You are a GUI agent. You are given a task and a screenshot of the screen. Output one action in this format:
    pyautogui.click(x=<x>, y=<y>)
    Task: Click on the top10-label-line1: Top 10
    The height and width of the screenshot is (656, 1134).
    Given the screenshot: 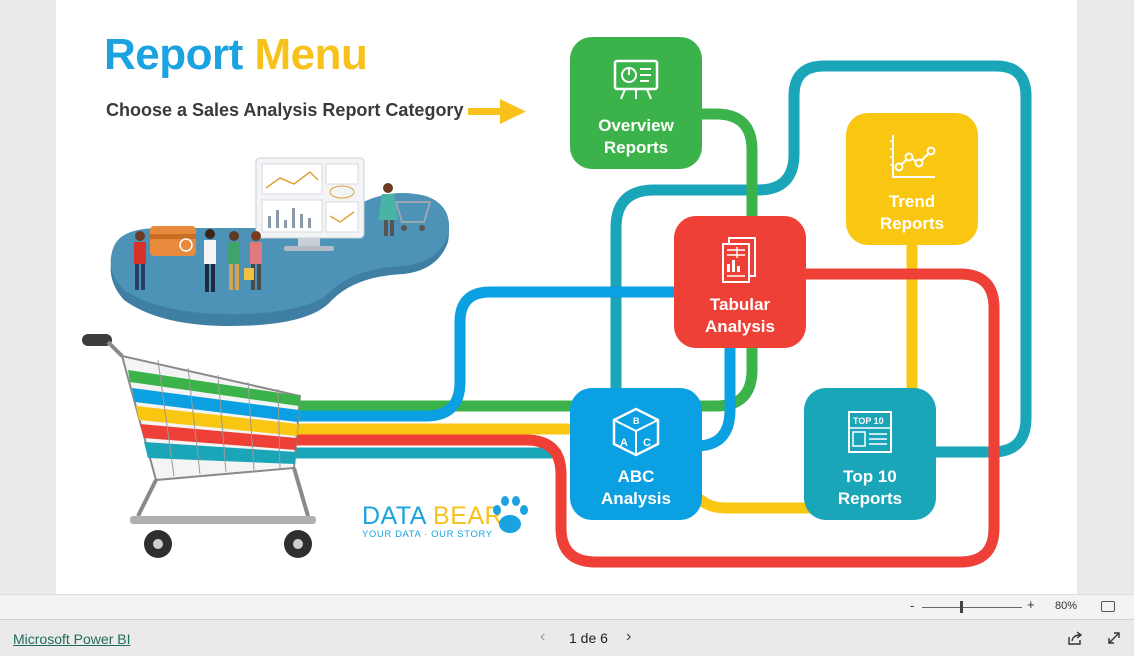 What is the action you would take?
    pyautogui.click(x=870, y=476)
    